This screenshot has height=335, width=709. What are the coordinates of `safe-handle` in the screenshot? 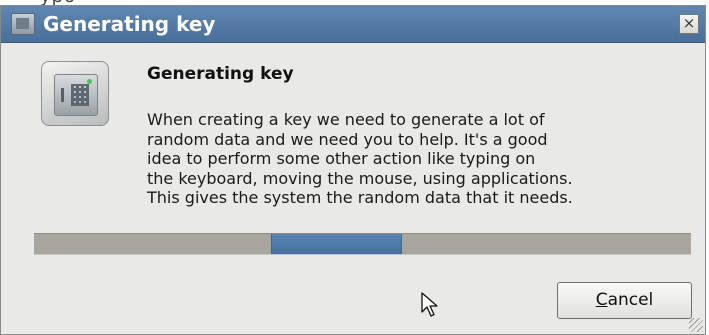 It's located at (62, 95).